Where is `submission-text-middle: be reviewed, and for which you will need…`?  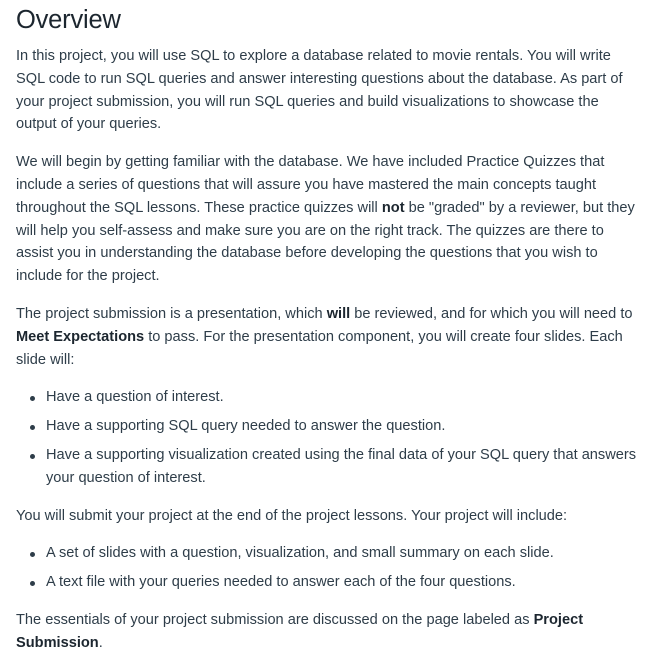 submission-text-middle: be reviewed, and for which you will need… is located at coordinates (491, 313).